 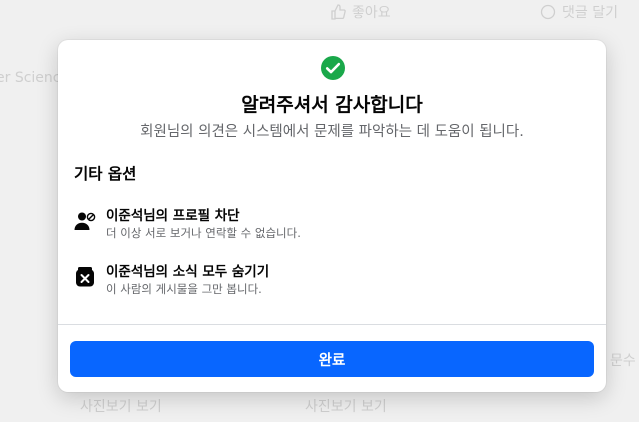 I want to click on hide-all-posts-title: 이준석님의 소식 모두 숨기기, so click(x=188, y=272).